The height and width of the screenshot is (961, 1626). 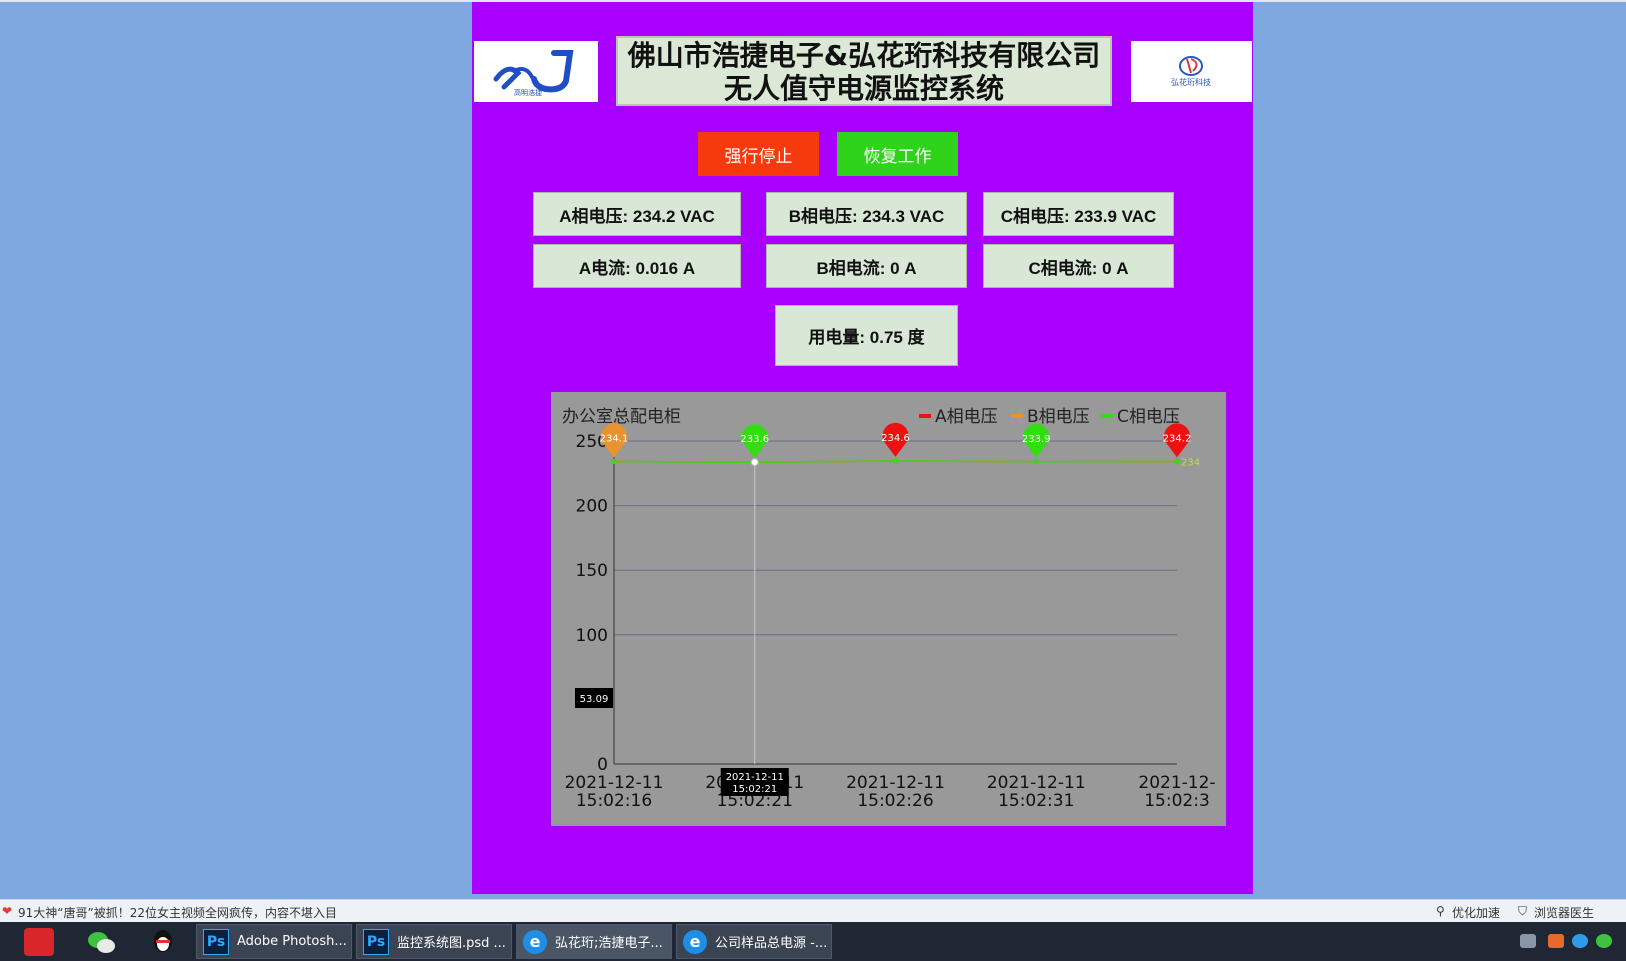 What do you see at coordinates (1580, 941) in the screenshot?
I see `tray-qq-icon` at bounding box center [1580, 941].